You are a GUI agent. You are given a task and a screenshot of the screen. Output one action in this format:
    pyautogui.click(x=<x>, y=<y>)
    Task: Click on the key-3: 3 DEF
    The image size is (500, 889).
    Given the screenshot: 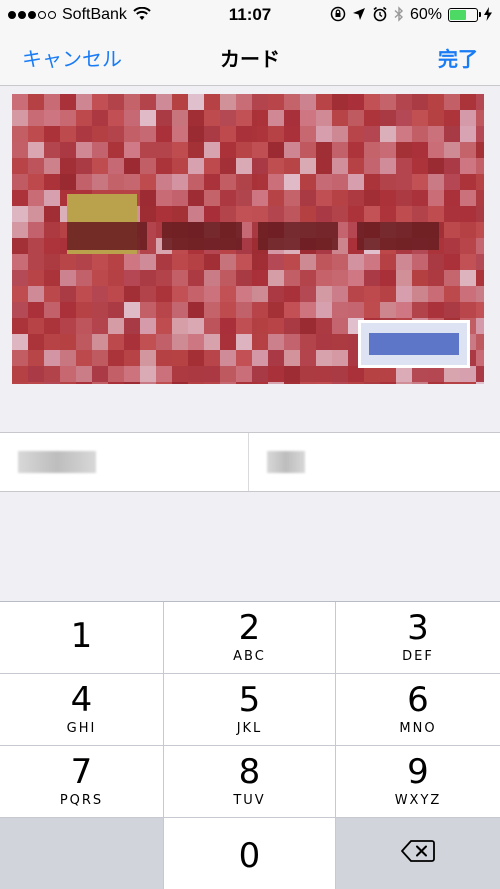 What is the action you would take?
    pyautogui.click(x=418, y=638)
    